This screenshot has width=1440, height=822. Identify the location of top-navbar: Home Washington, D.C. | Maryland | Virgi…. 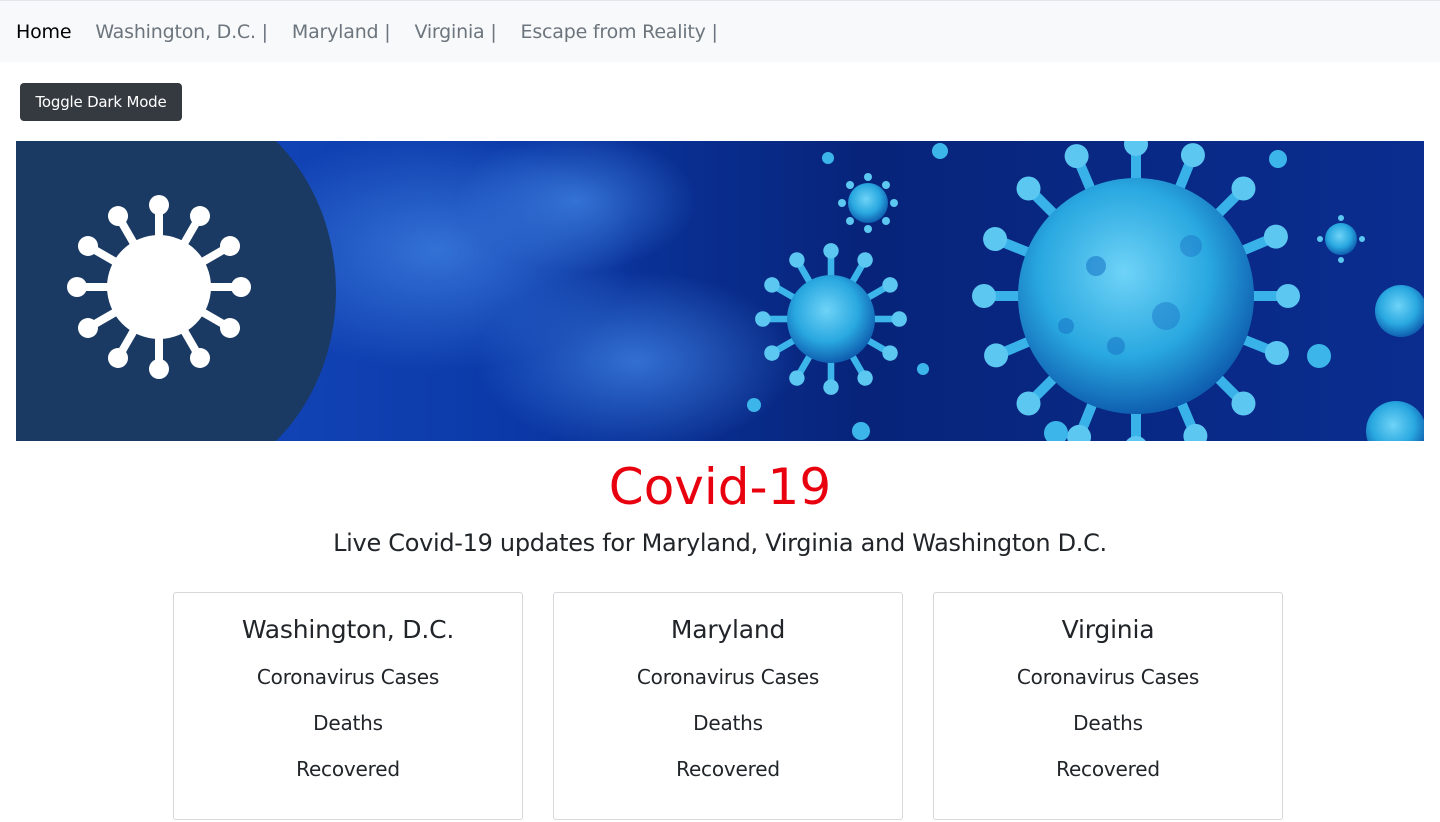
(720, 31).